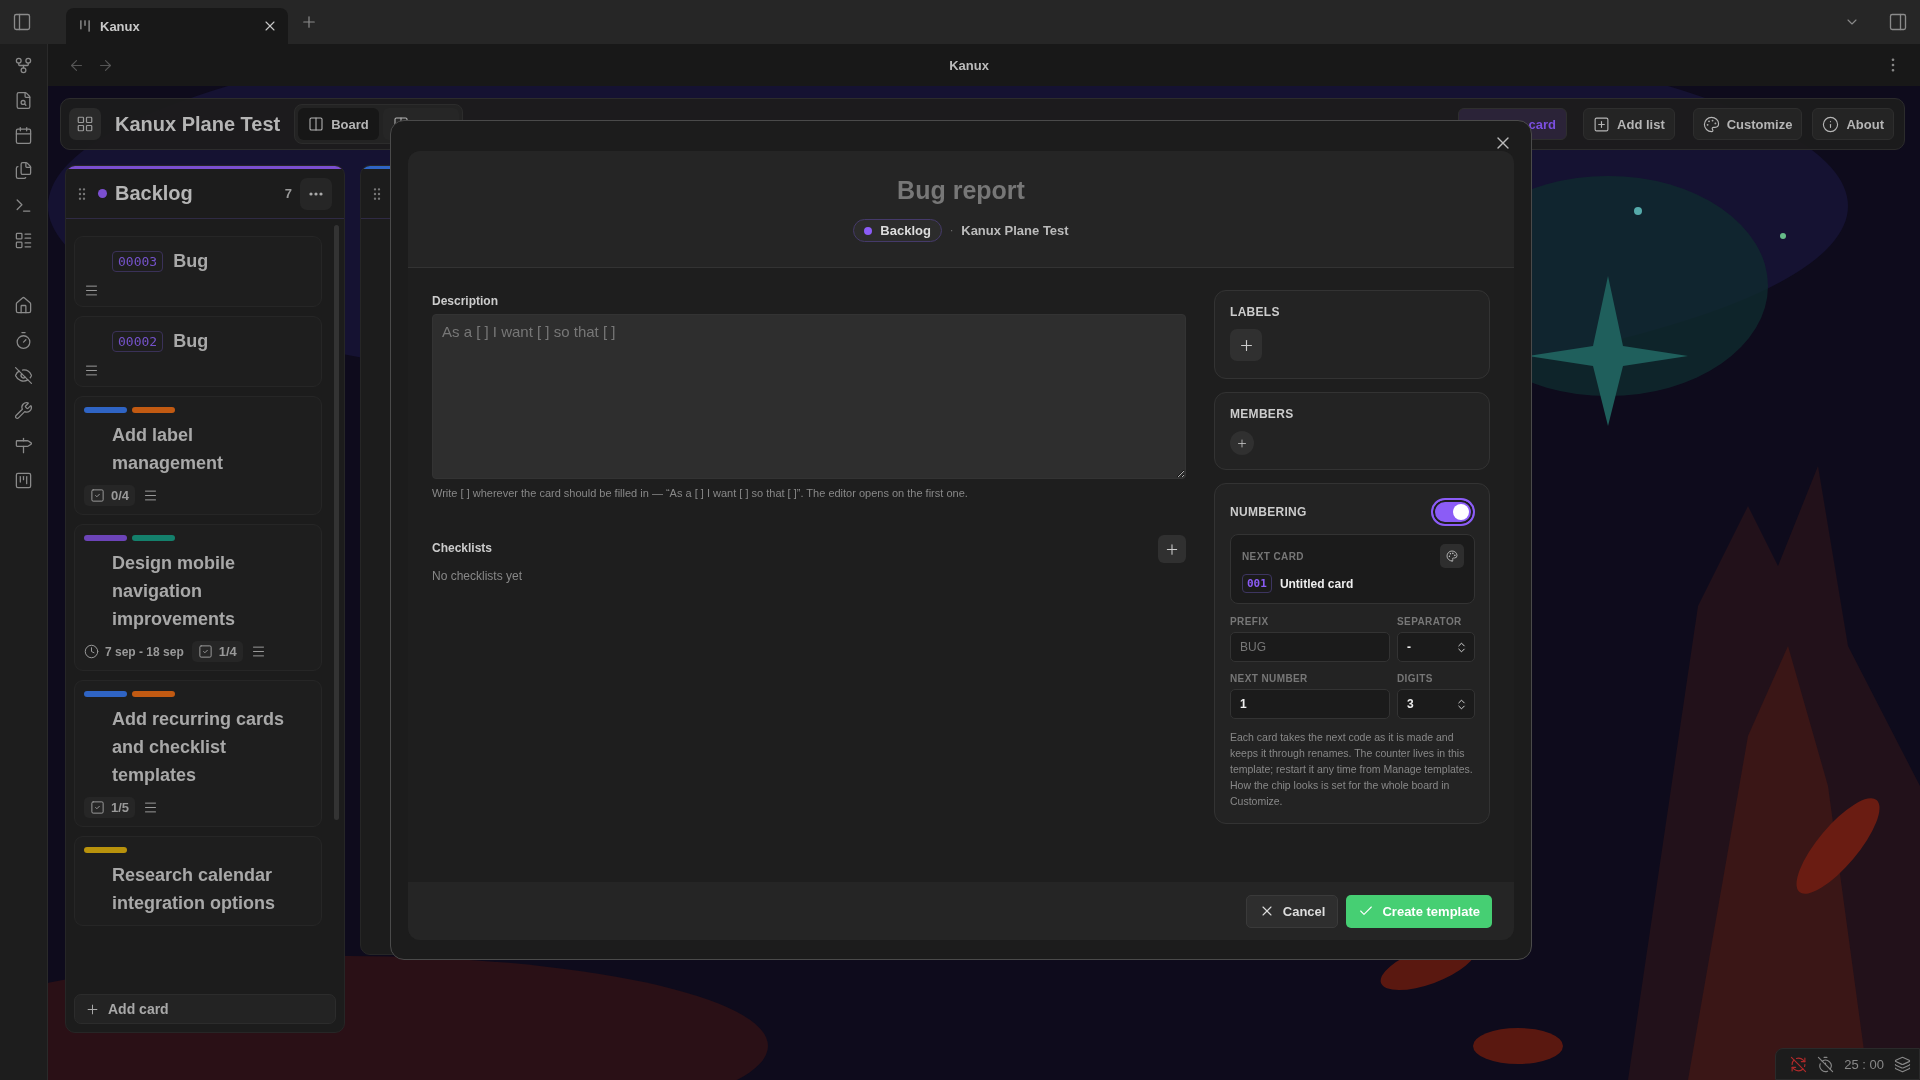  I want to click on timer-off-icon, so click(1826, 1064).